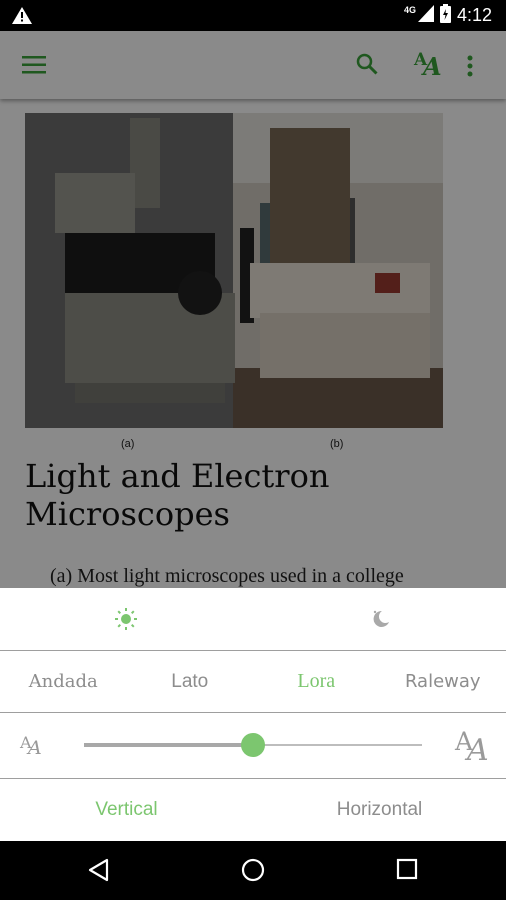 Image resolution: width=506 pixels, height=900 pixels. I want to click on increase-glyph-b: A, so click(478, 750).